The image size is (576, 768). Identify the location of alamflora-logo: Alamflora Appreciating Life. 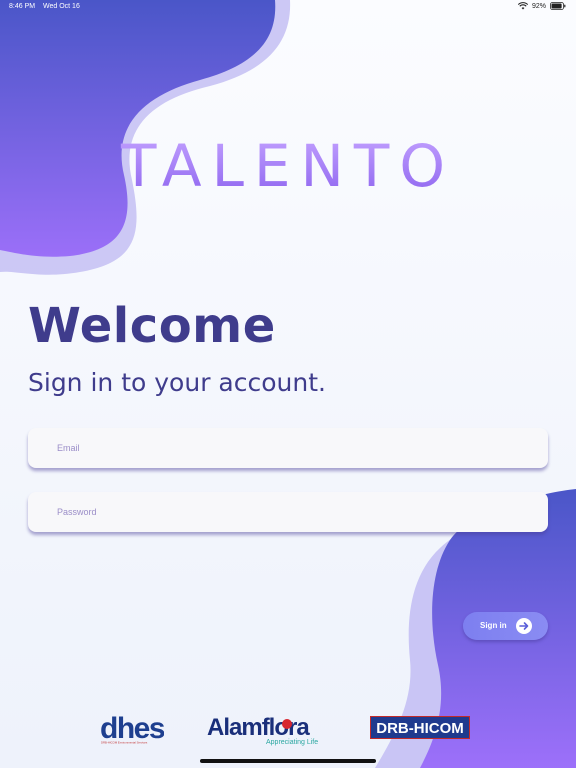
(262, 730).